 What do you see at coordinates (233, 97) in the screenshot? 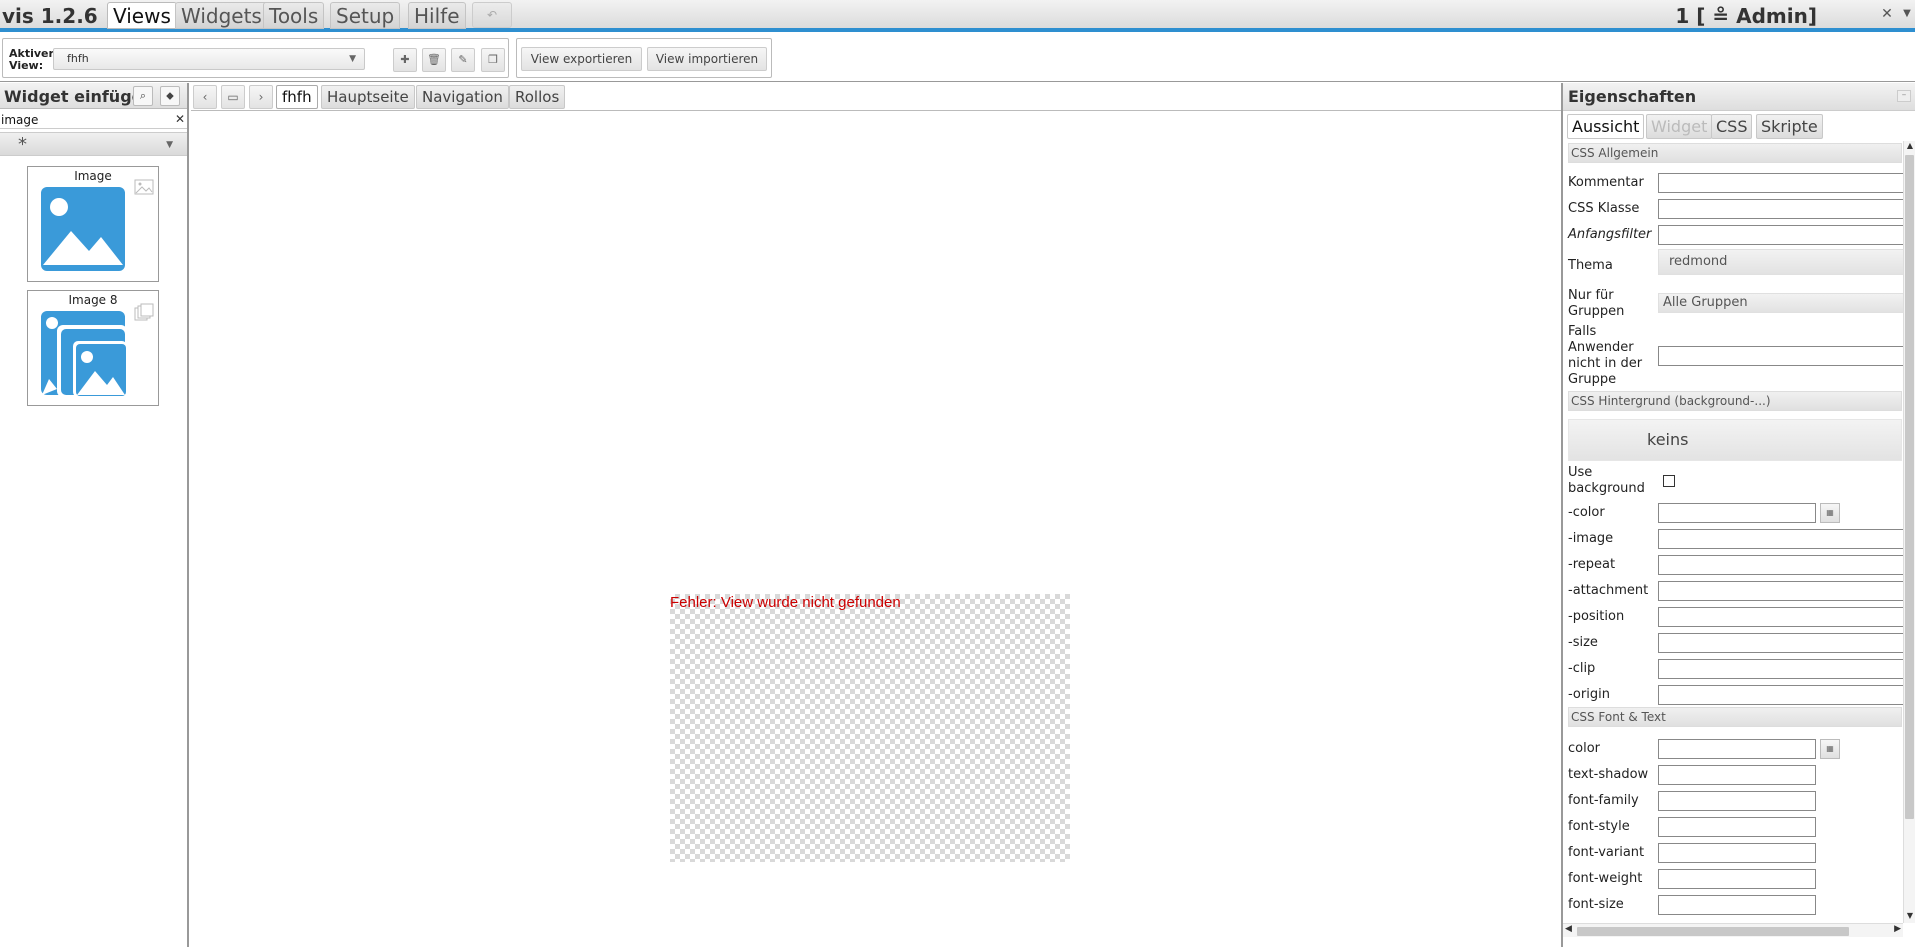
I see `clipboard-icon: ▭` at bounding box center [233, 97].